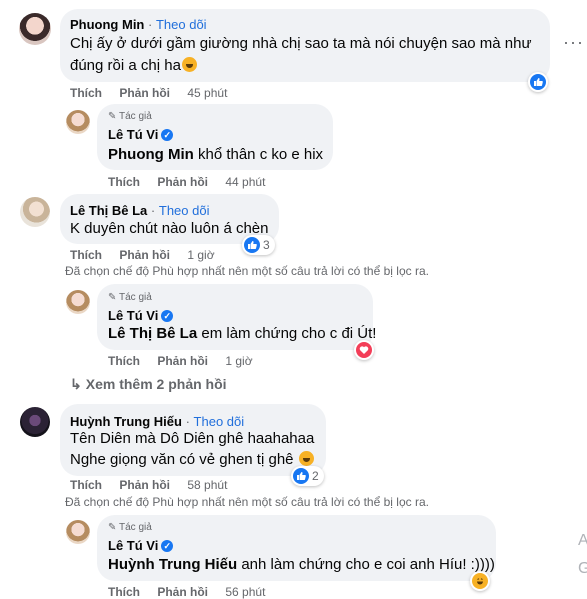  I want to click on comment-actions: Thích Phản hồi 58 phút, so click(155, 485).